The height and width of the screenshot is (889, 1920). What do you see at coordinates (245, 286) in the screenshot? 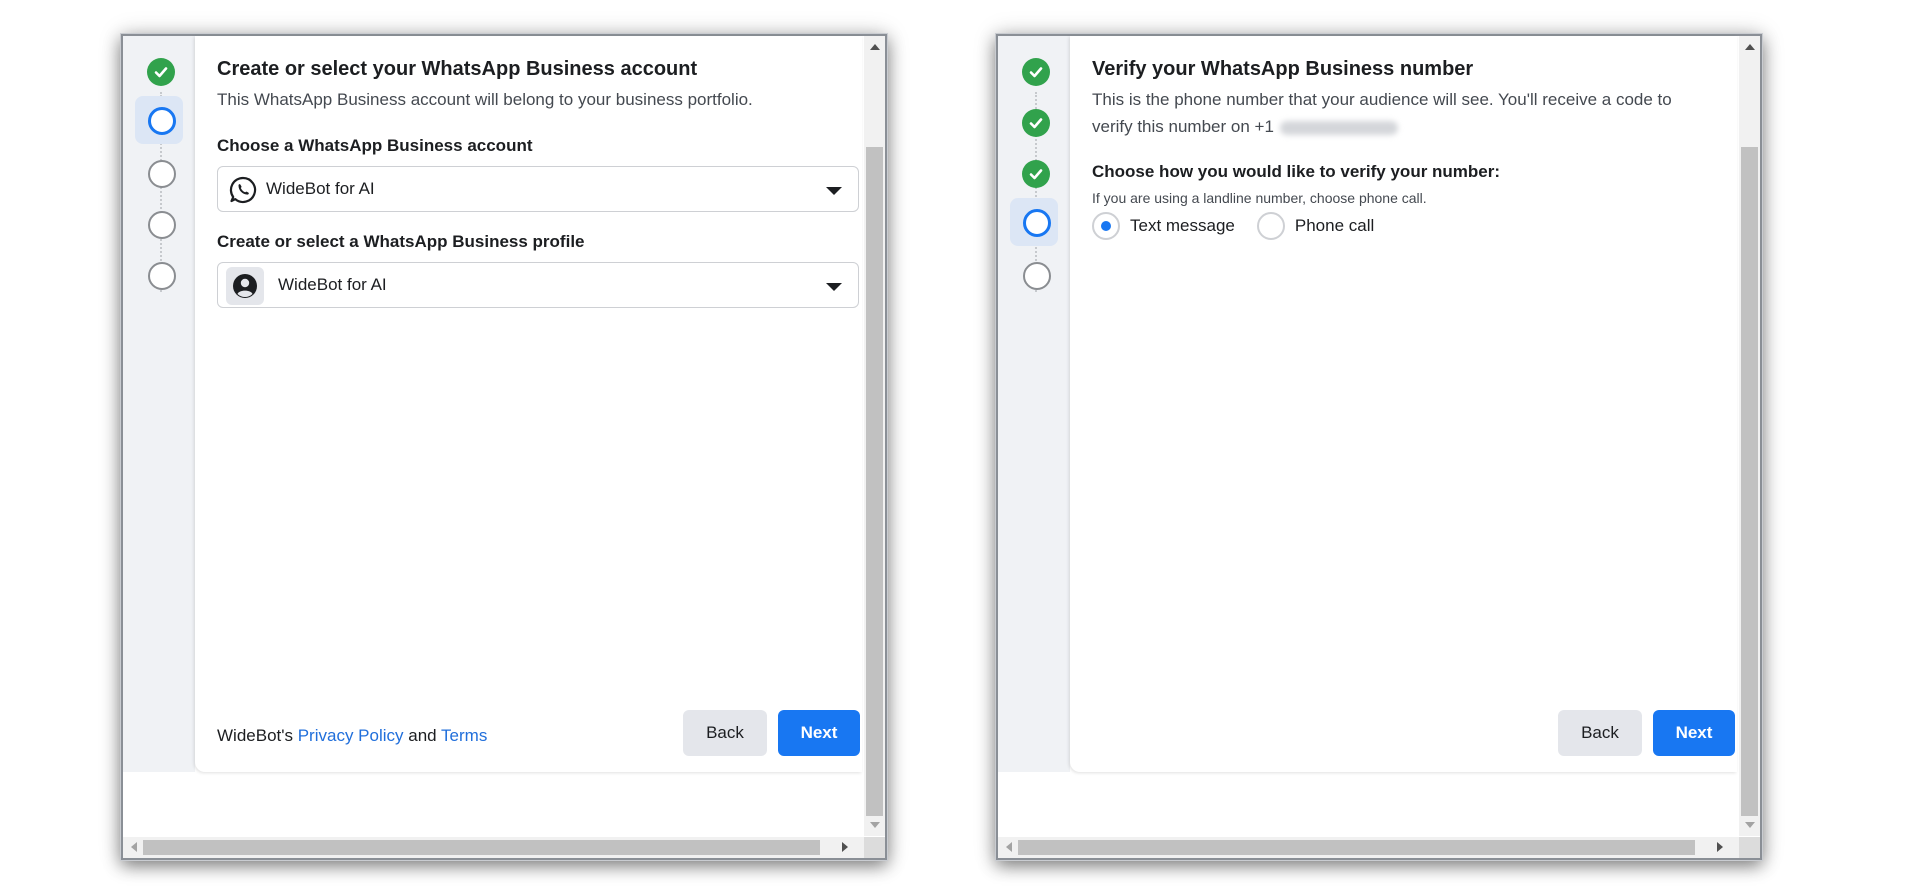
I see `profile-avatar-icon` at bounding box center [245, 286].